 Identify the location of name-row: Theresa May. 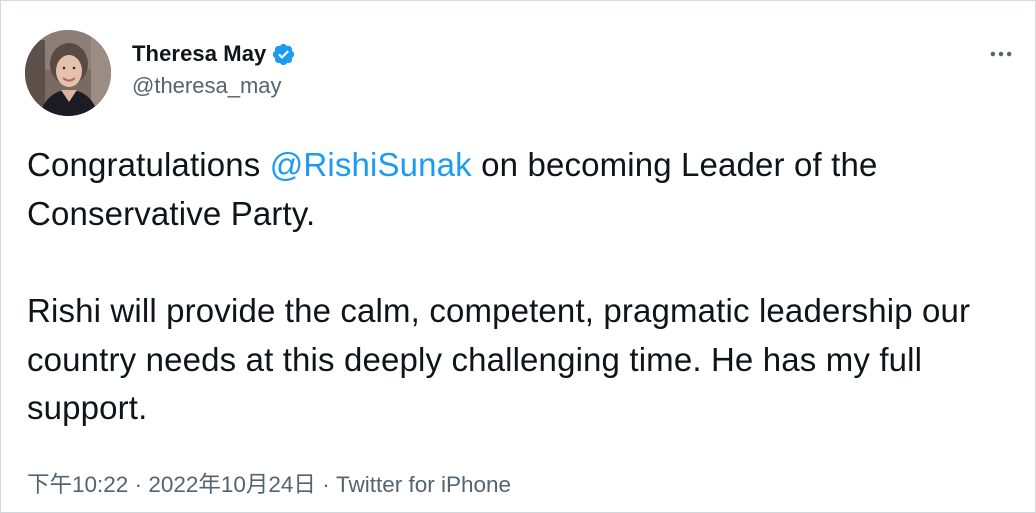
(214, 54).